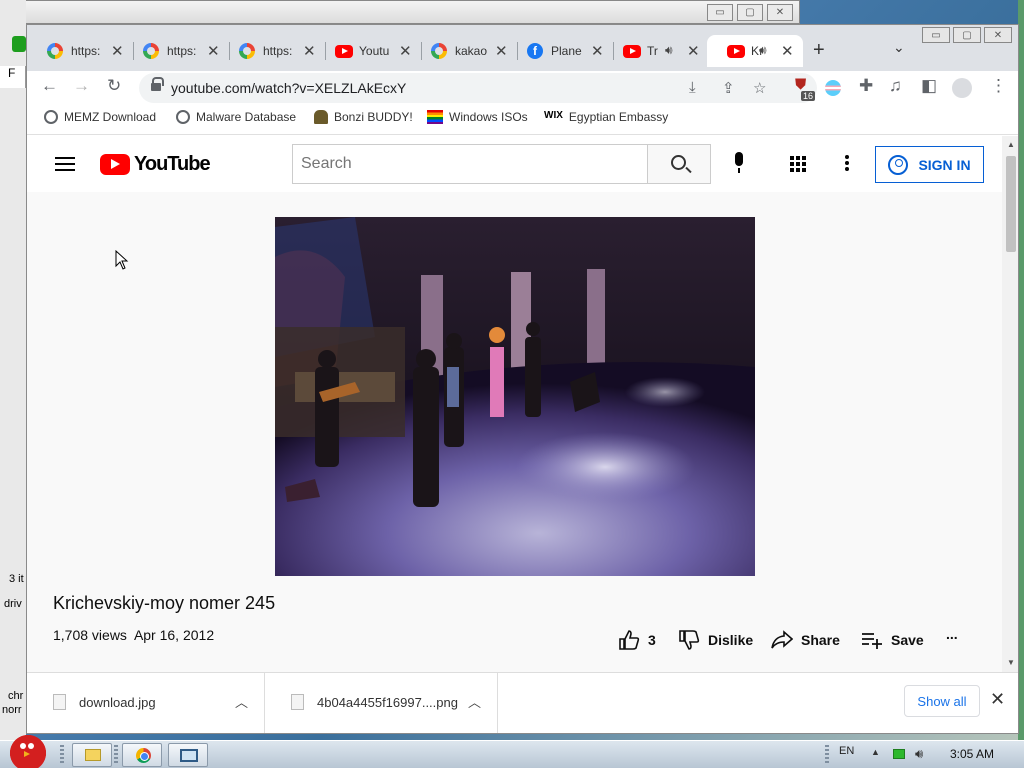  What do you see at coordinates (972, 754) in the screenshot?
I see `system-clock: 3:05 AM` at bounding box center [972, 754].